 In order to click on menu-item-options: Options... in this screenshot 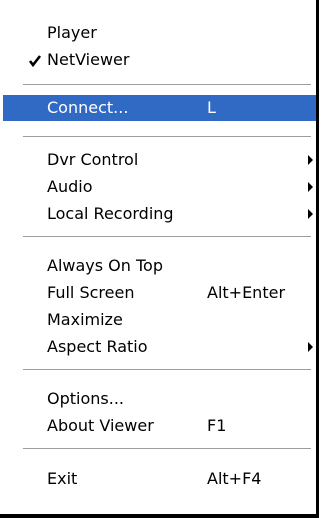, I will do `click(159, 399)`.